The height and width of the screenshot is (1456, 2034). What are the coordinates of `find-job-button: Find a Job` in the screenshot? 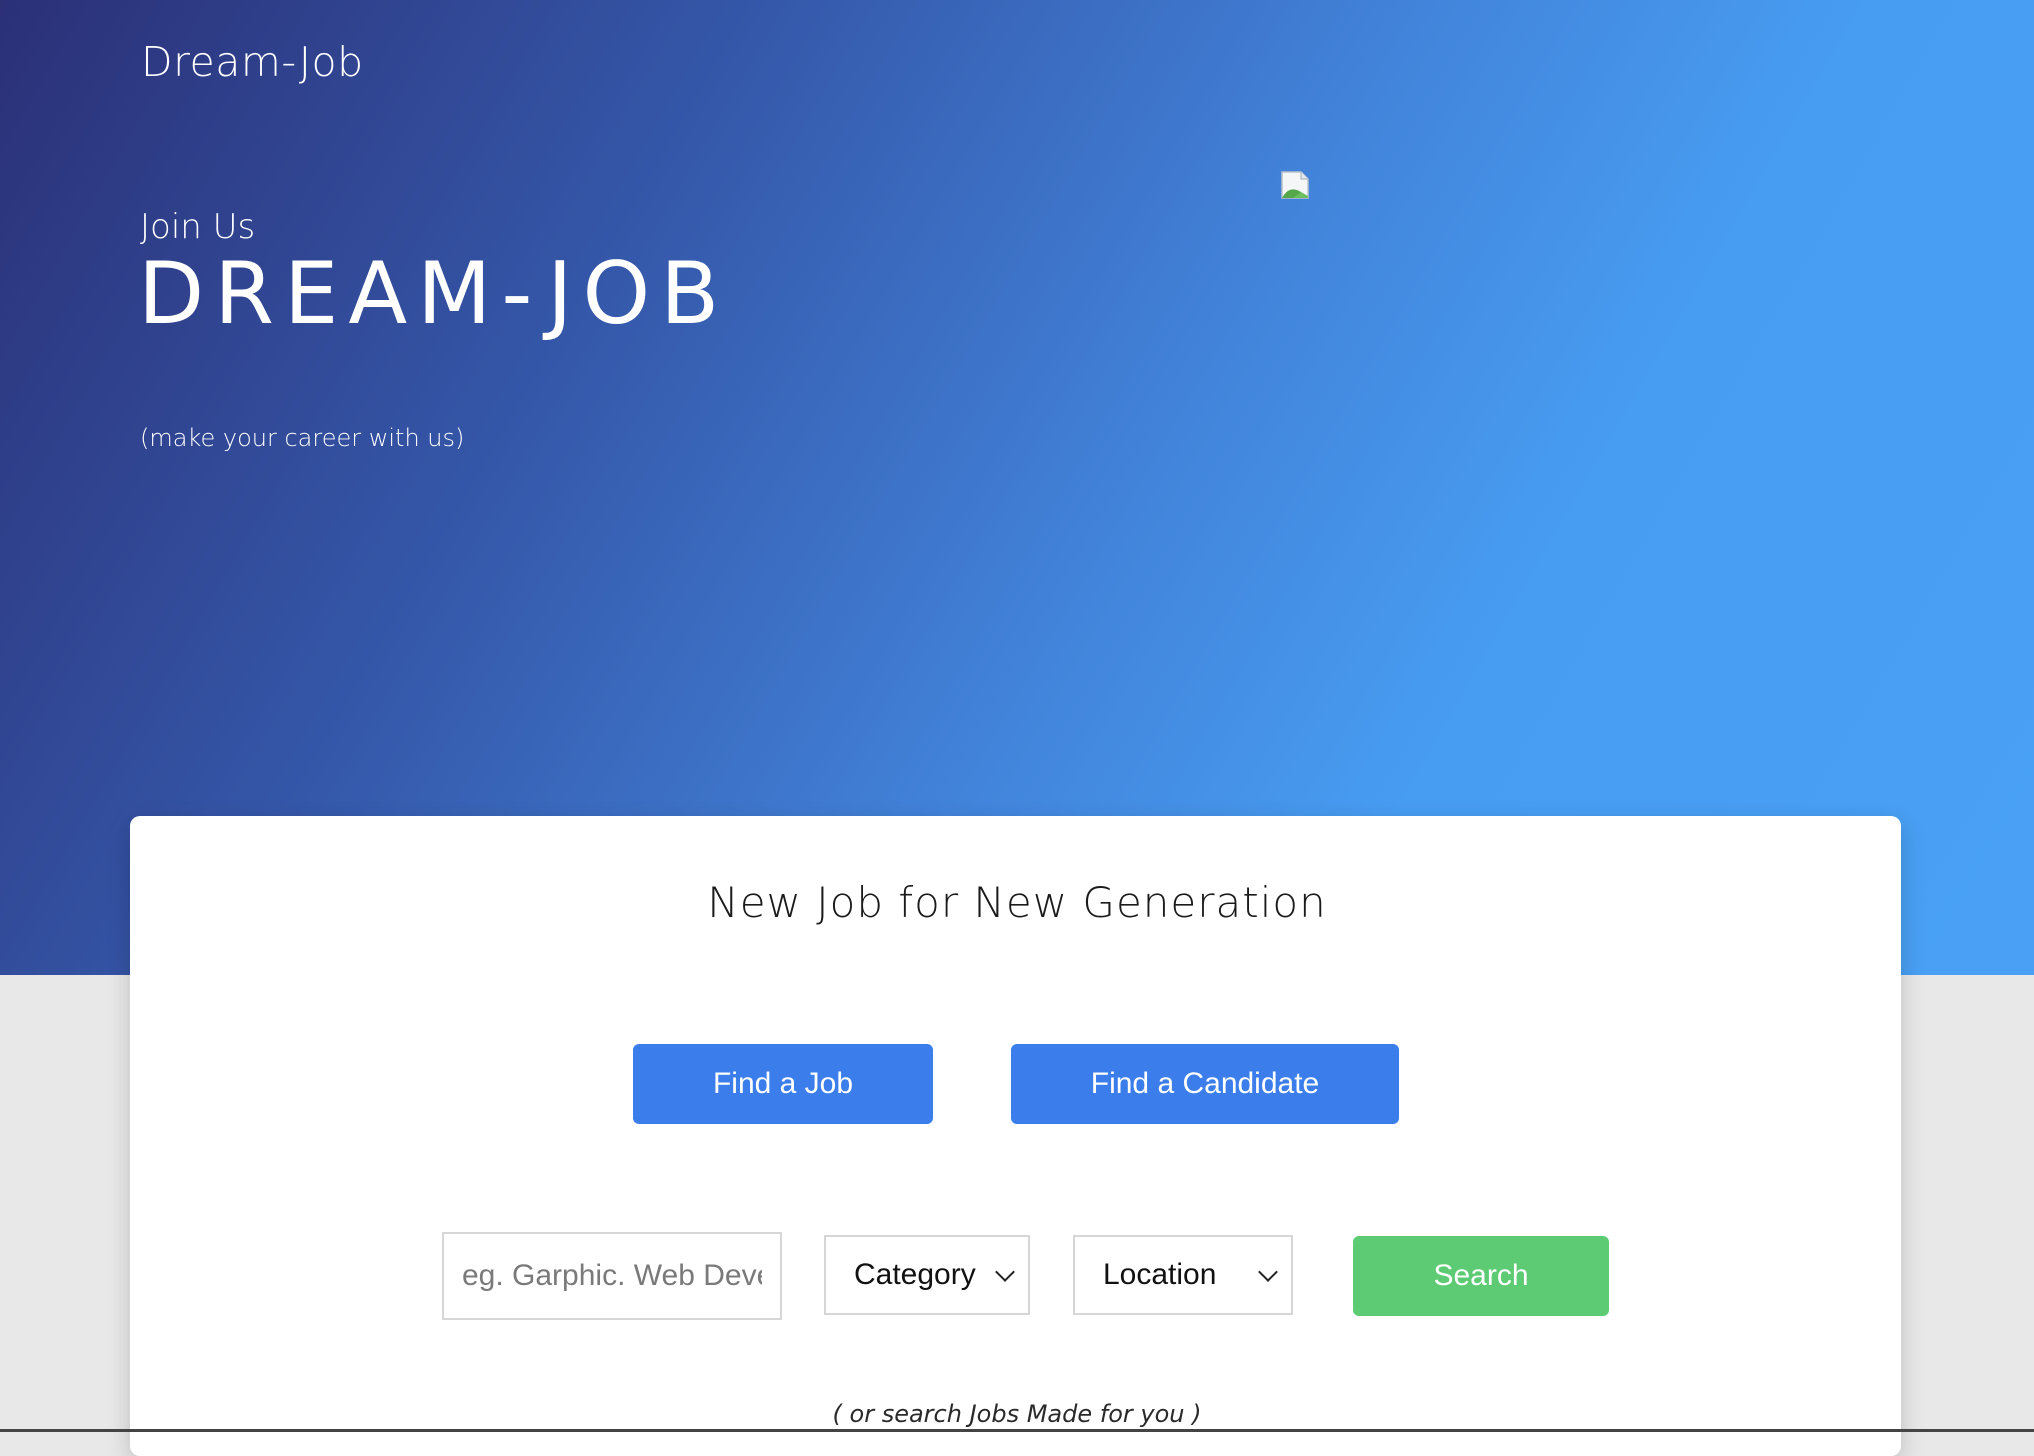 It's located at (783, 1084).